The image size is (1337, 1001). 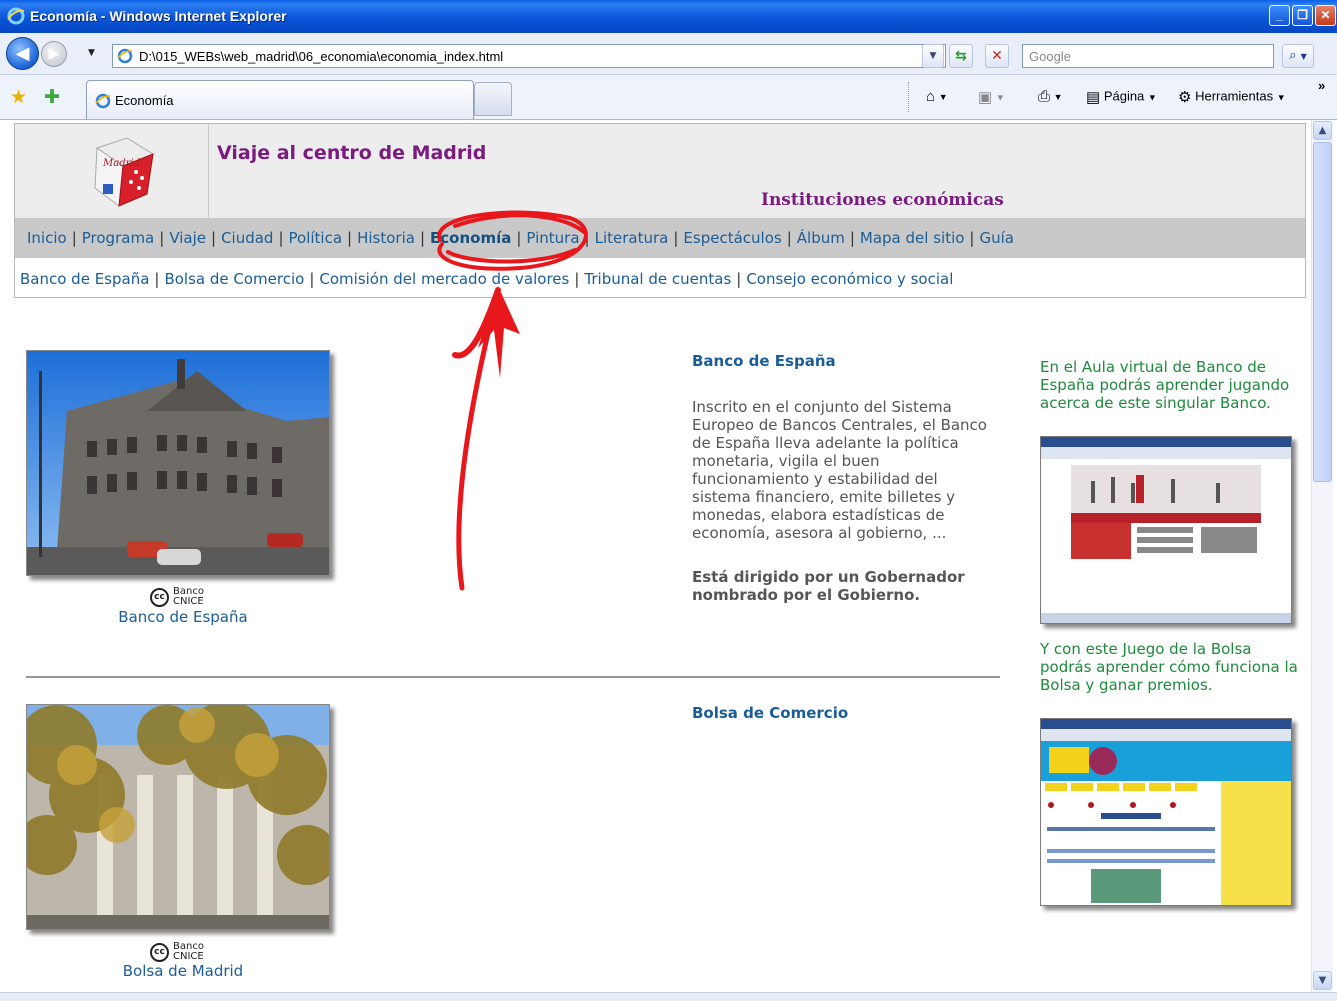 What do you see at coordinates (1279, 15) in the screenshot?
I see `minimize-button: _` at bounding box center [1279, 15].